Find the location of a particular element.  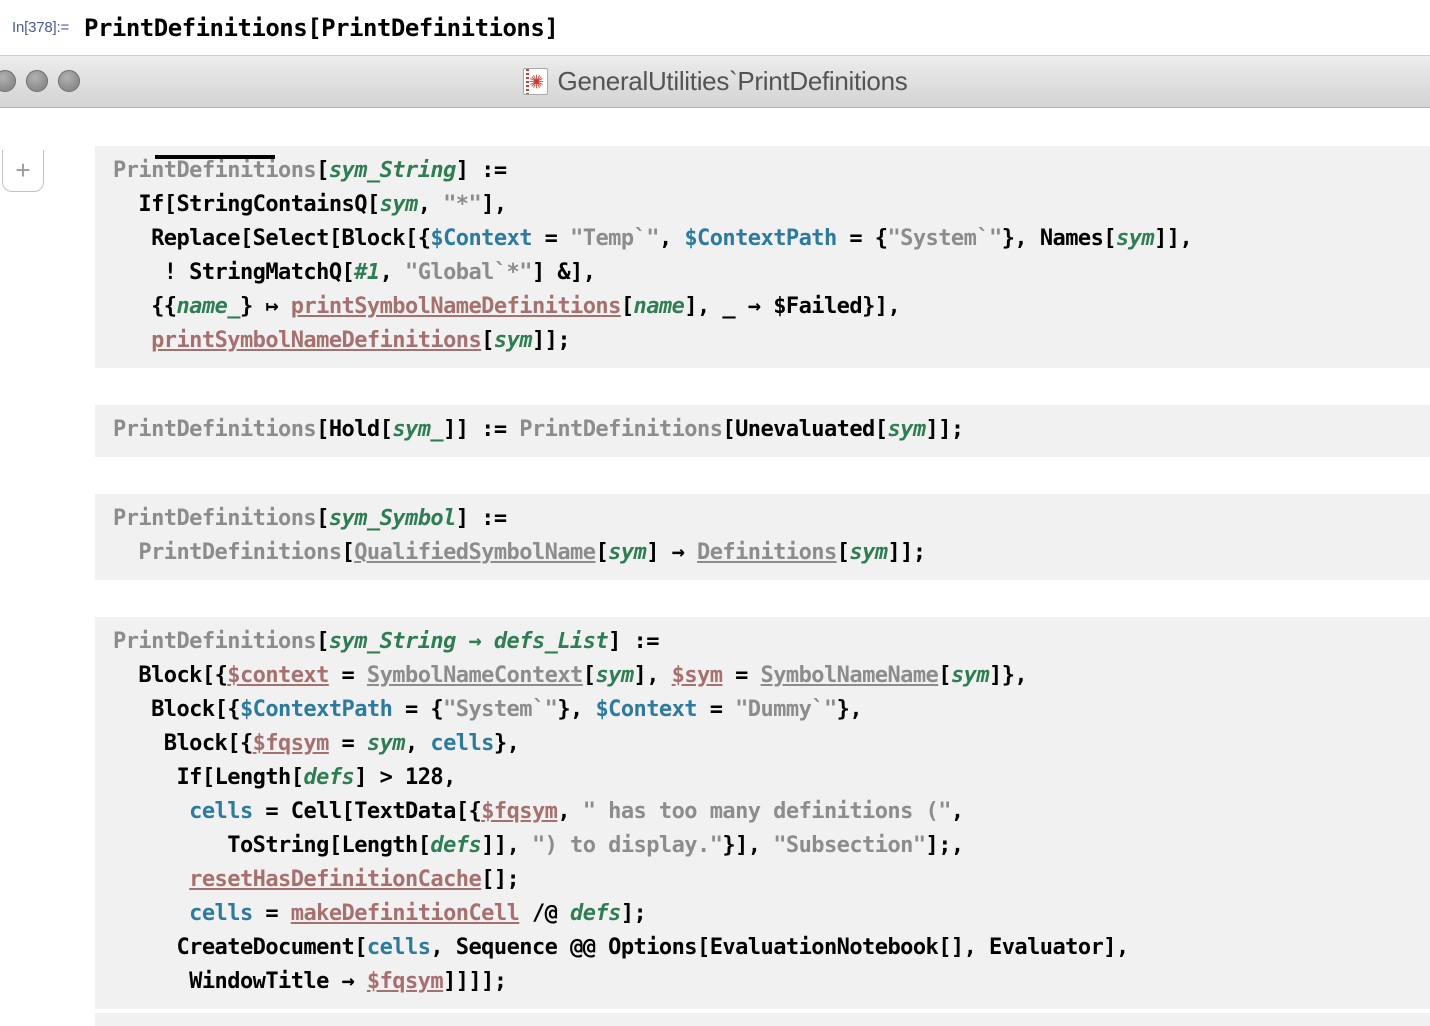

code-token: "Temp`" is located at coordinates (614, 238).